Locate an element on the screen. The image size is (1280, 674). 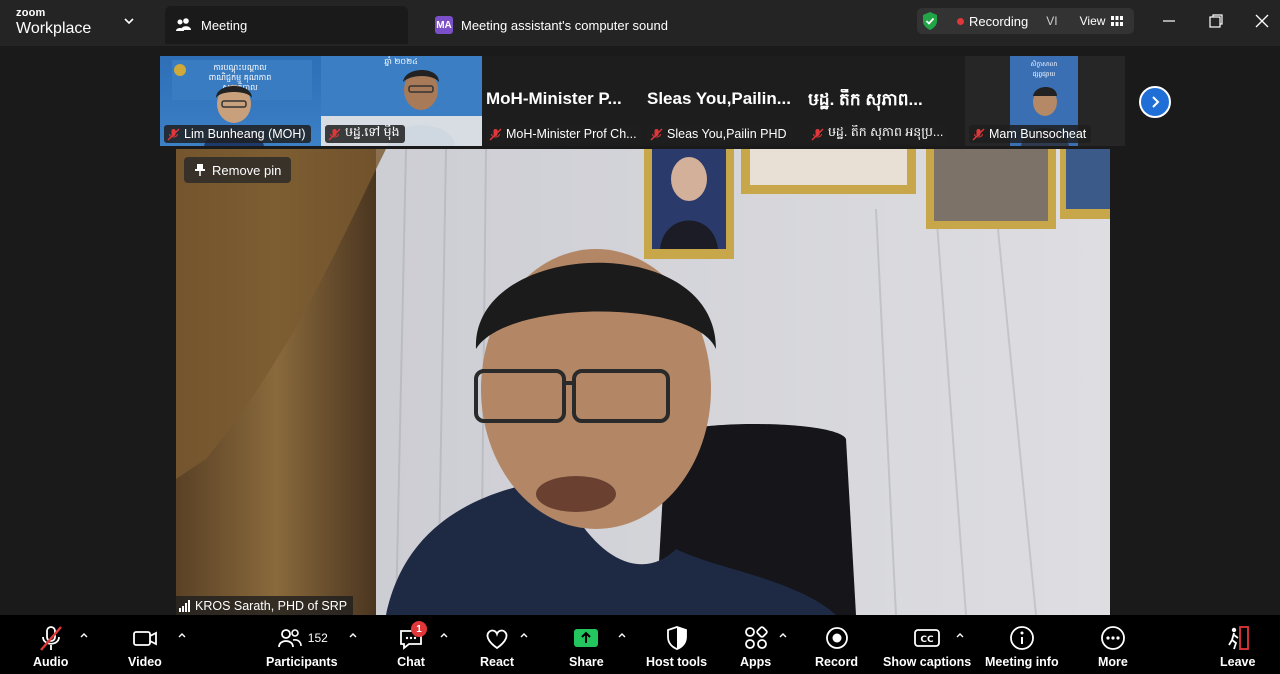
participants-button: 152 Participants is located at coordinates (302, 646).